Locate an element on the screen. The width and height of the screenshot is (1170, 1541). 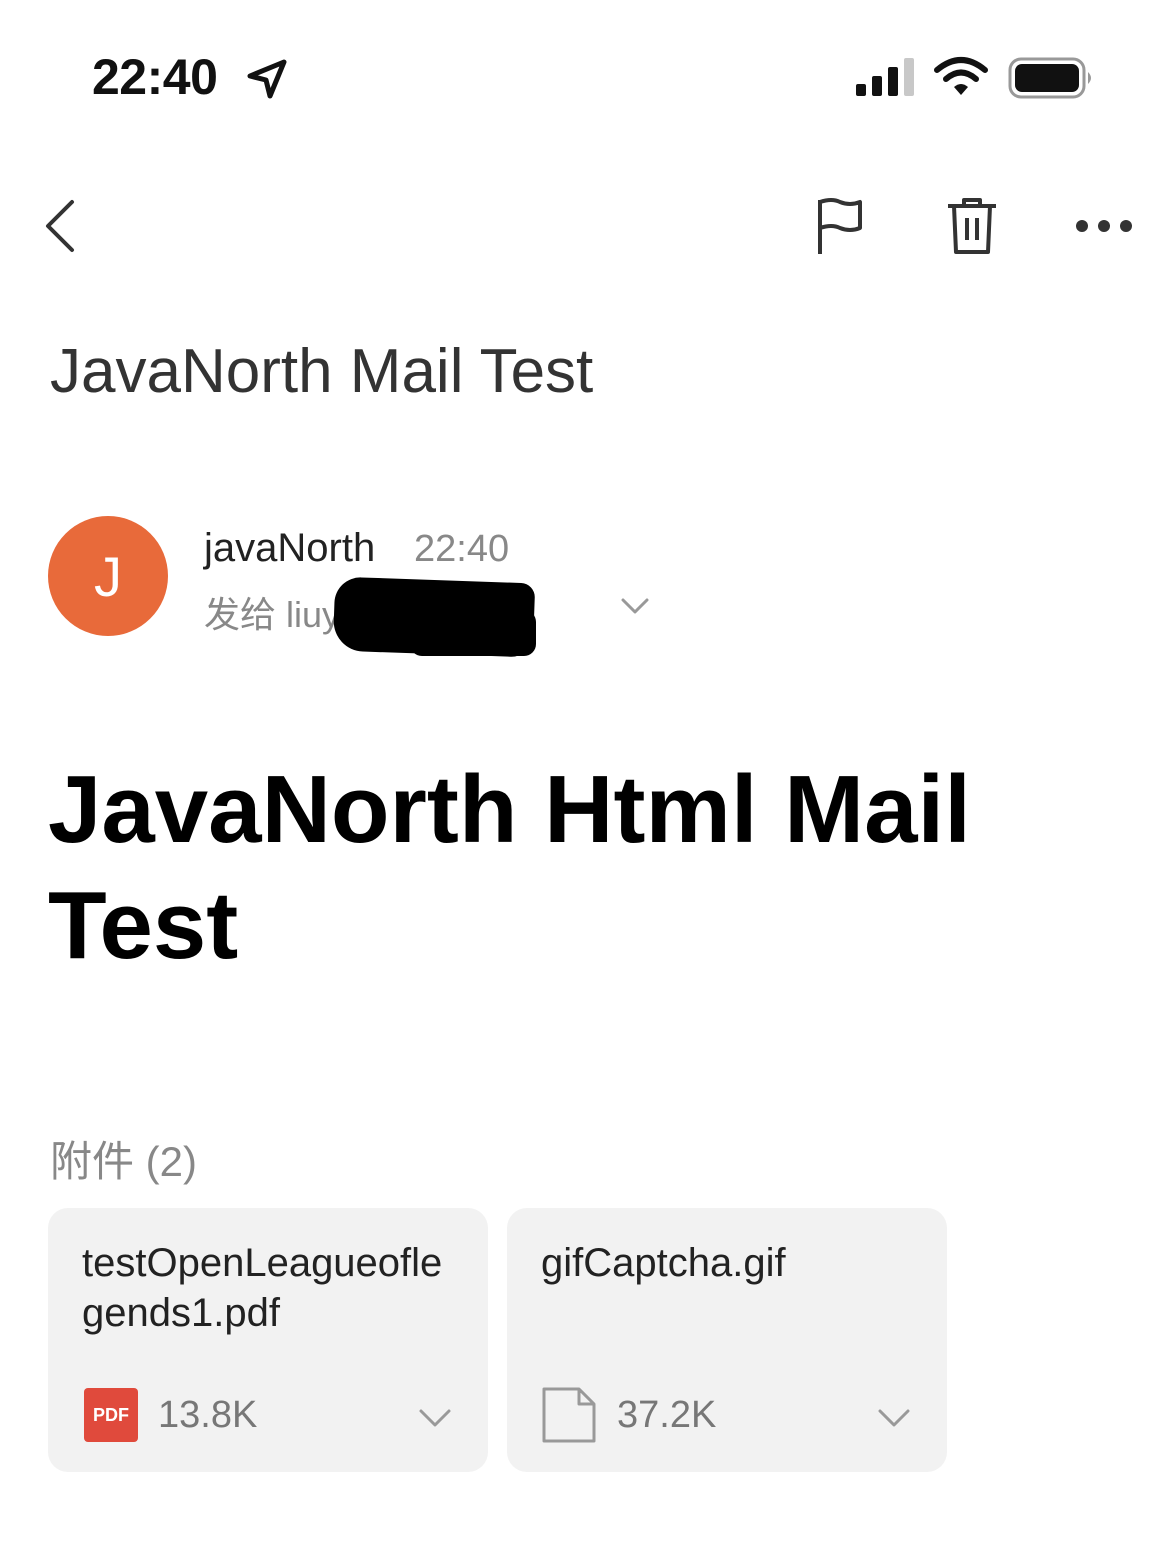
file-icon is located at coordinates (569, 1415).